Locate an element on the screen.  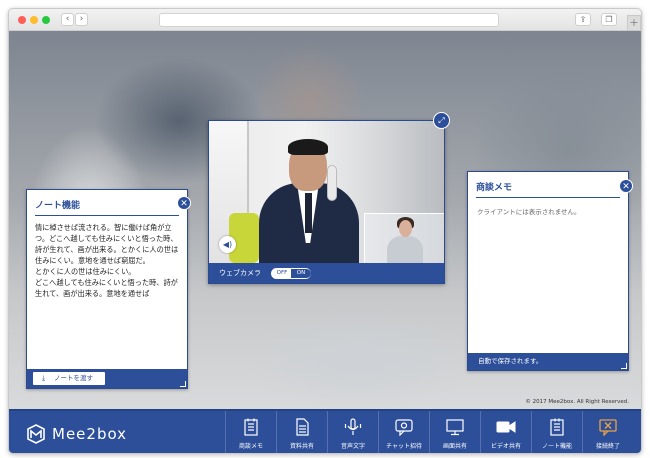
tool-label: 商談メモ is located at coordinates (250, 446).